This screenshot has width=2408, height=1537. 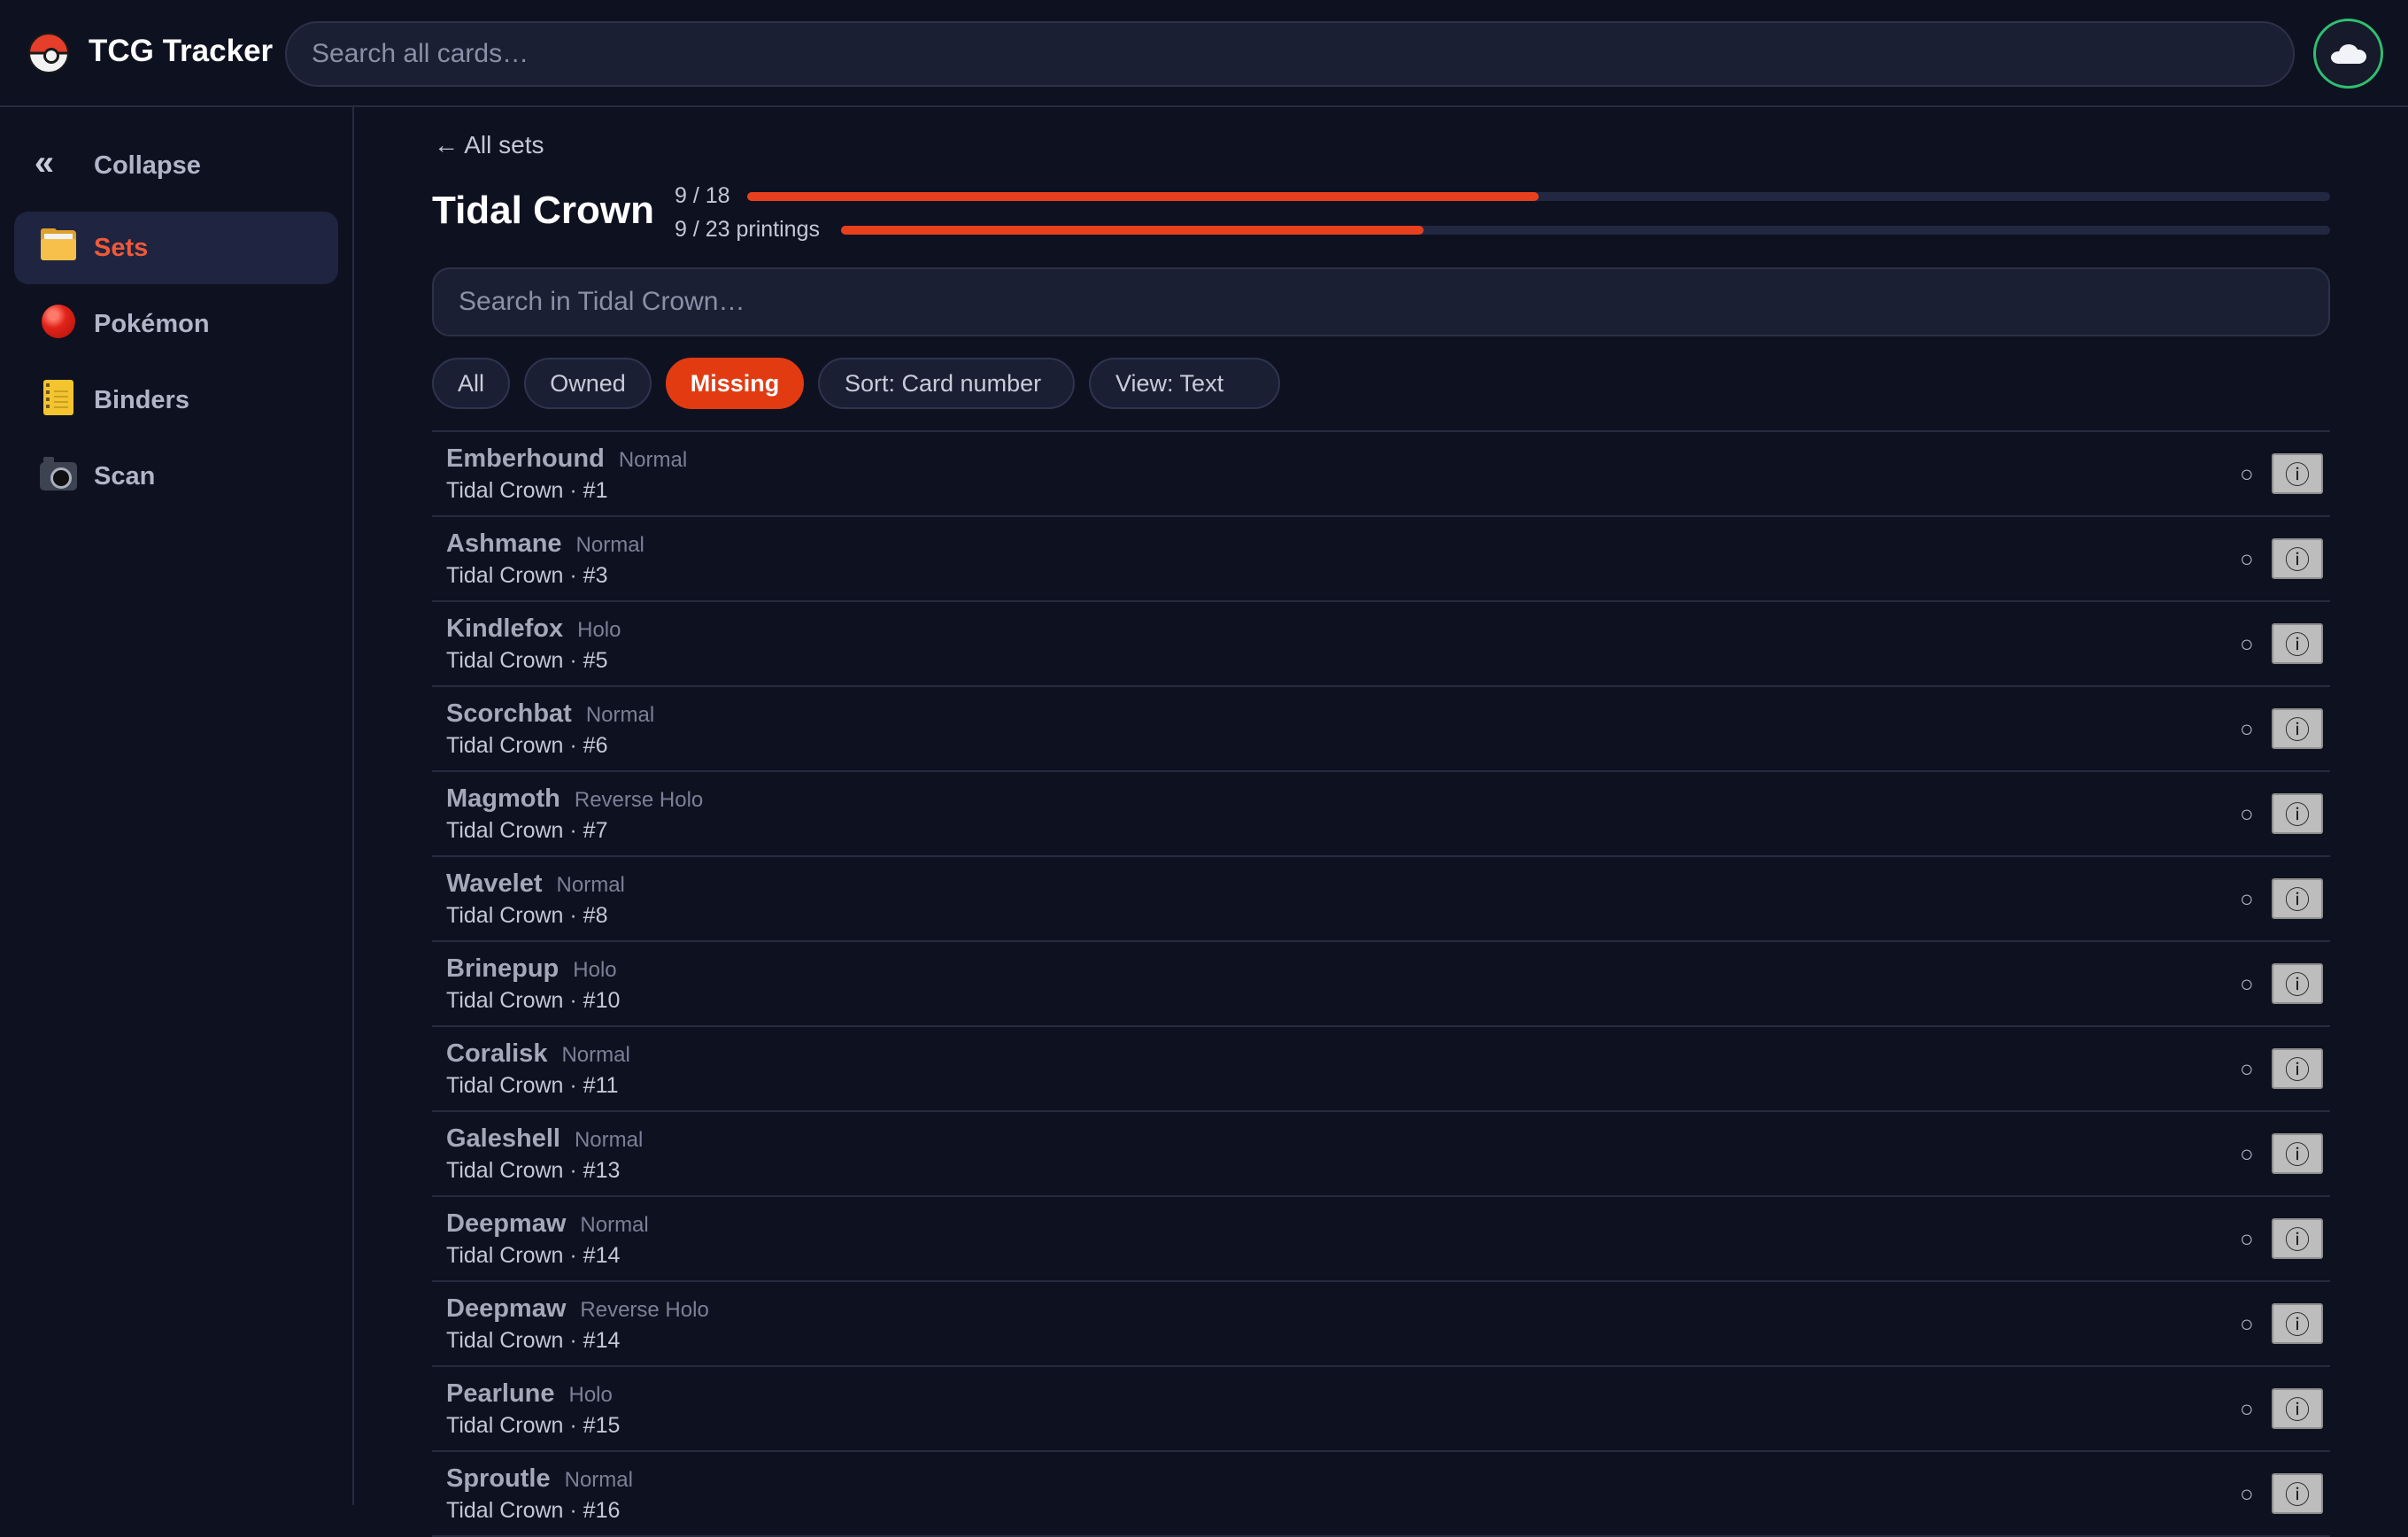 I want to click on card-name: Kindlefox Holo, so click(x=533, y=629).